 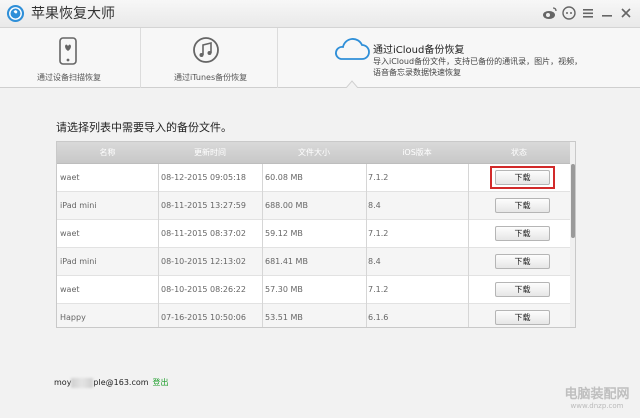 I want to click on chat-icon, so click(x=569, y=13).